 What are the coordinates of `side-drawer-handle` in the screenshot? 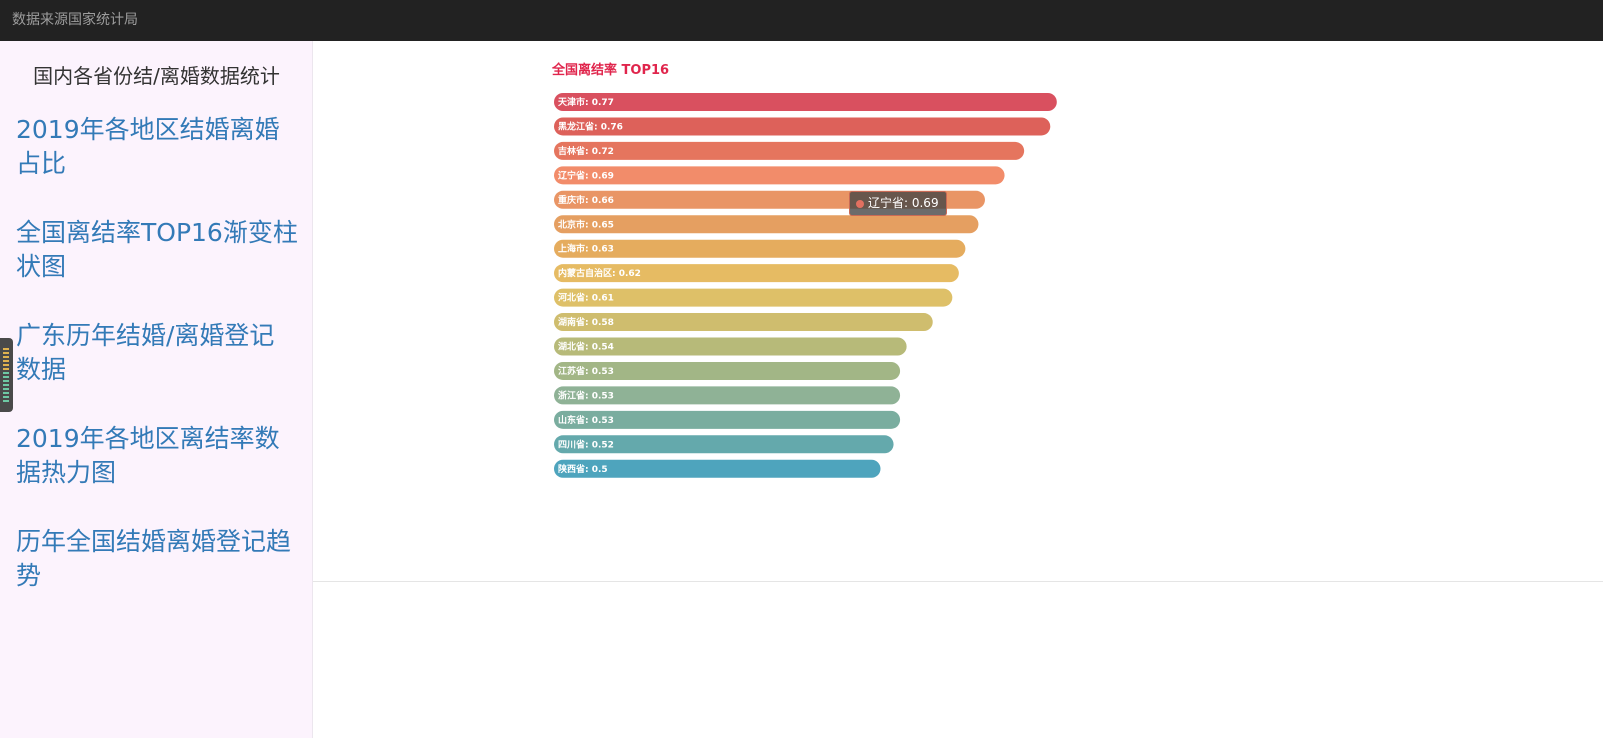 It's located at (6, 375).